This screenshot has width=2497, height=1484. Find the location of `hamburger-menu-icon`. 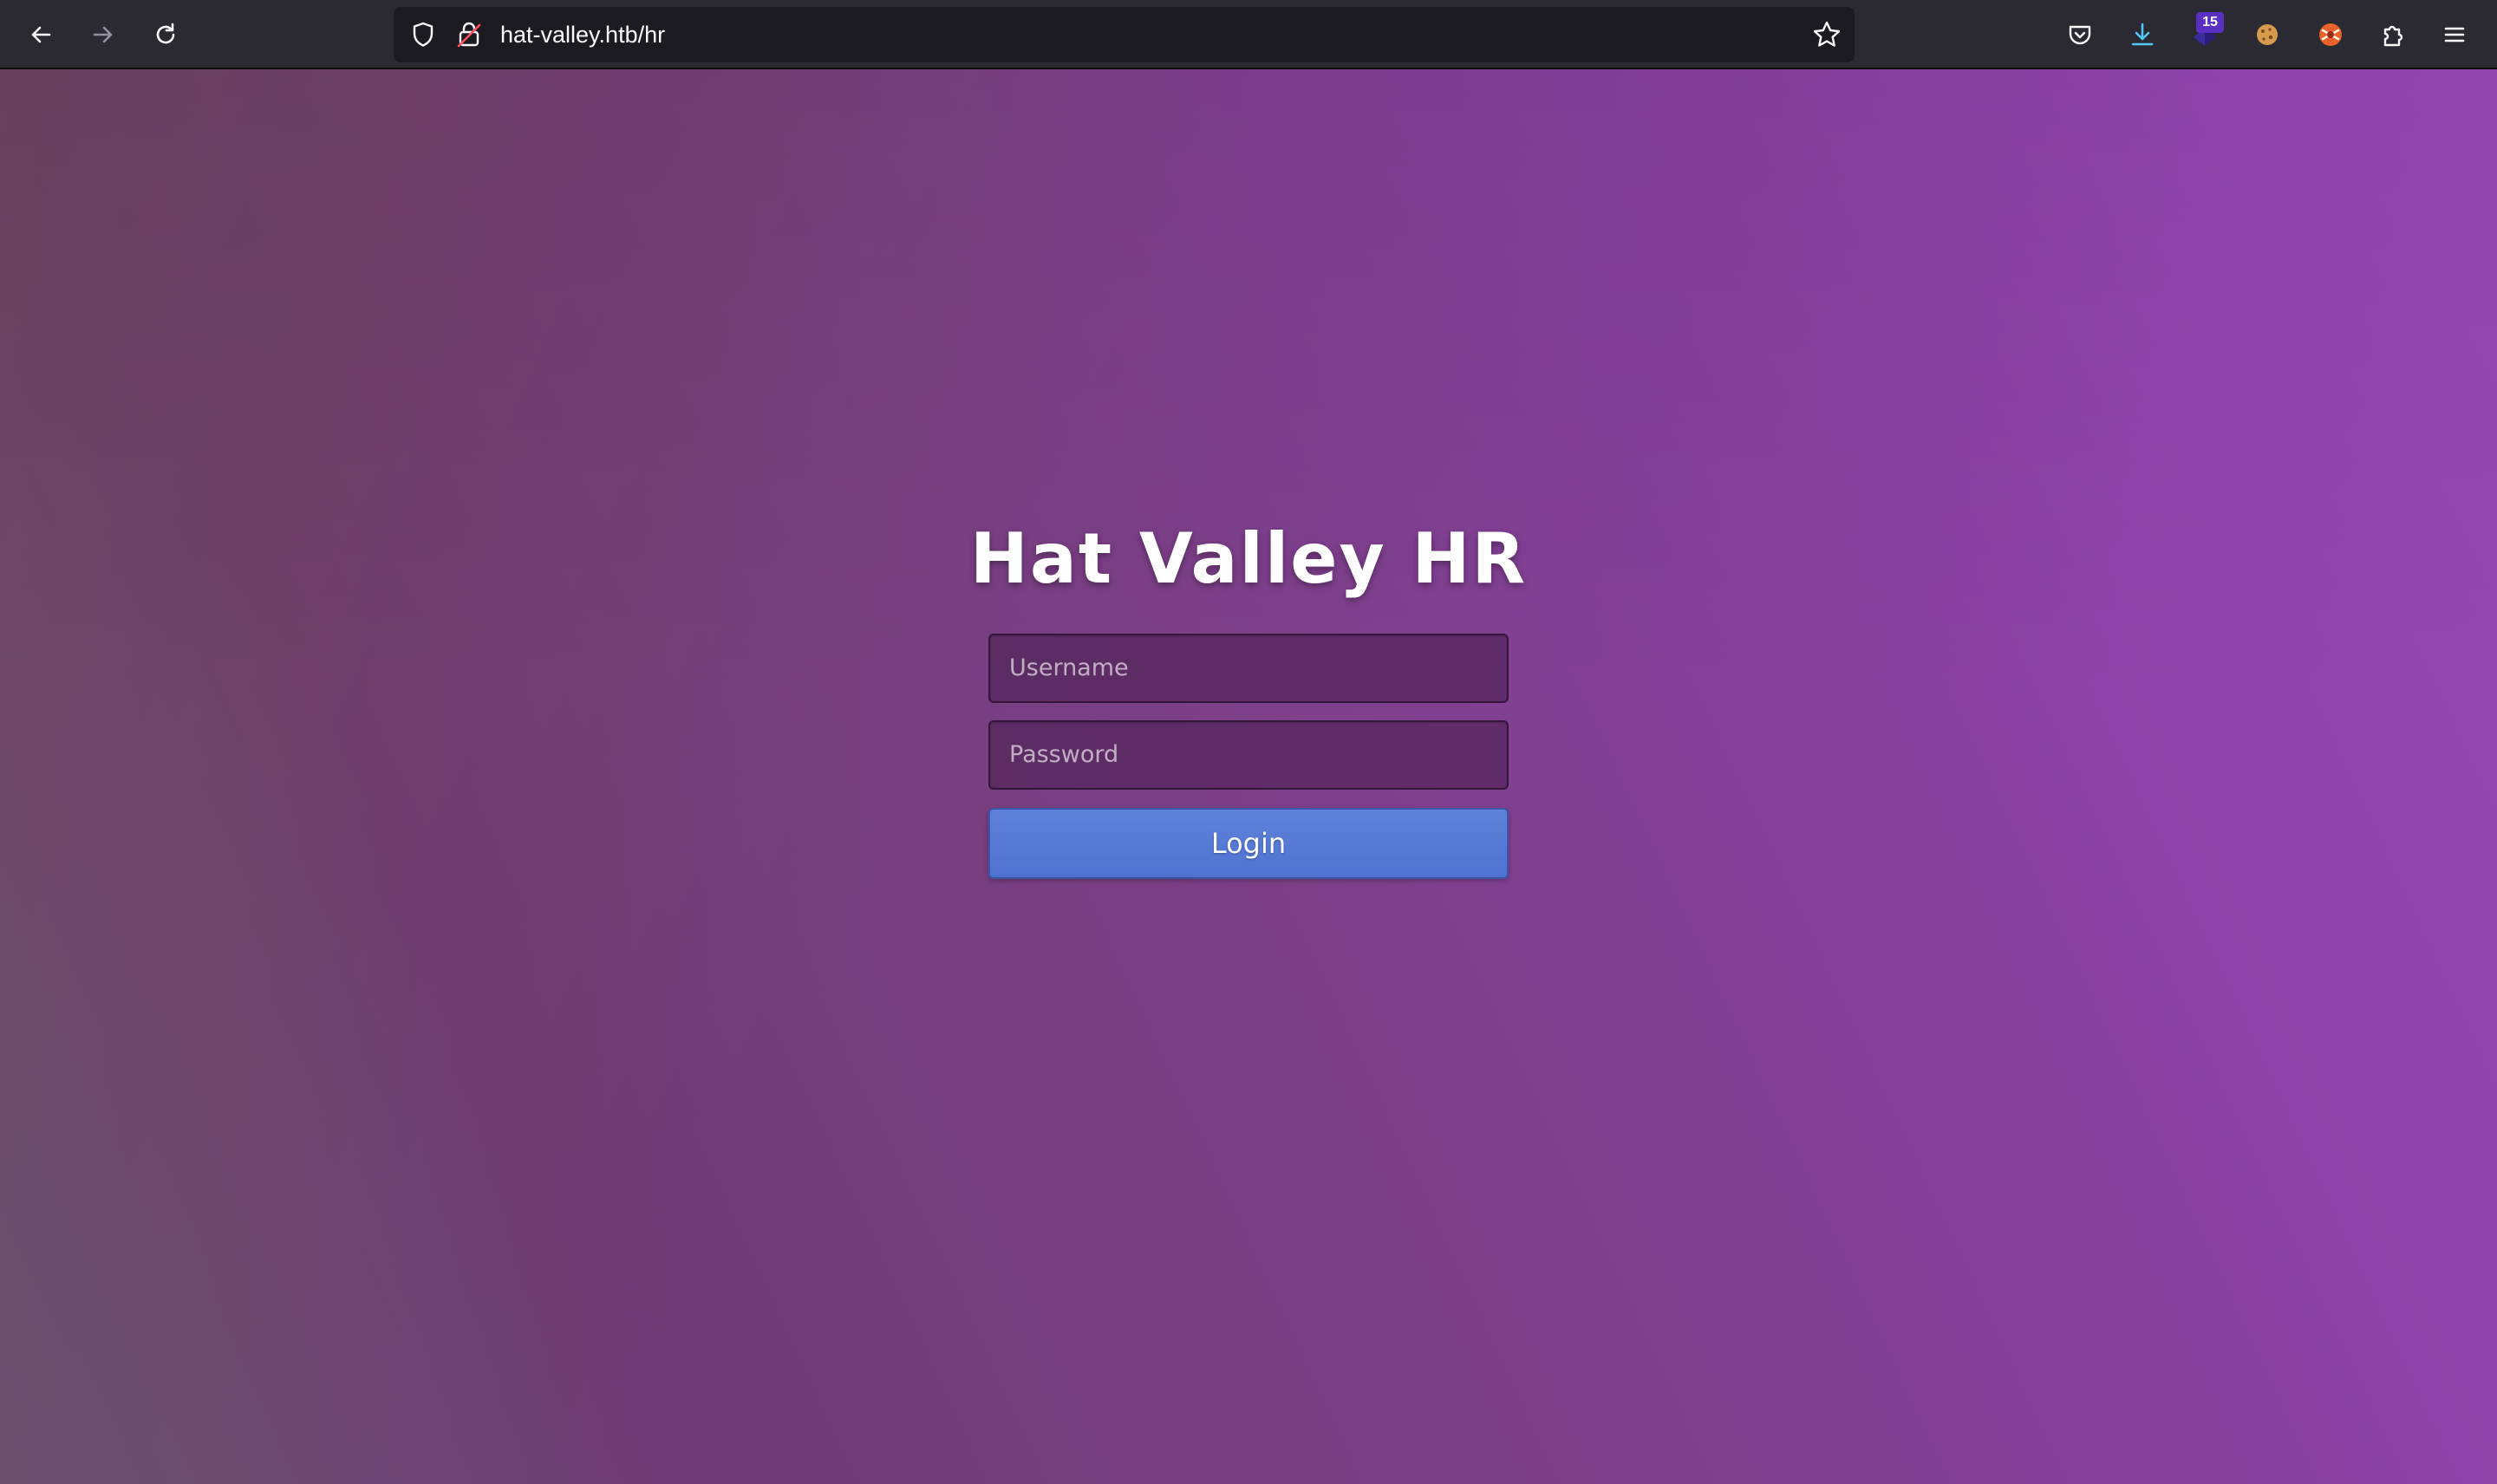

hamburger-menu-icon is located at coordinates (2454, 34).